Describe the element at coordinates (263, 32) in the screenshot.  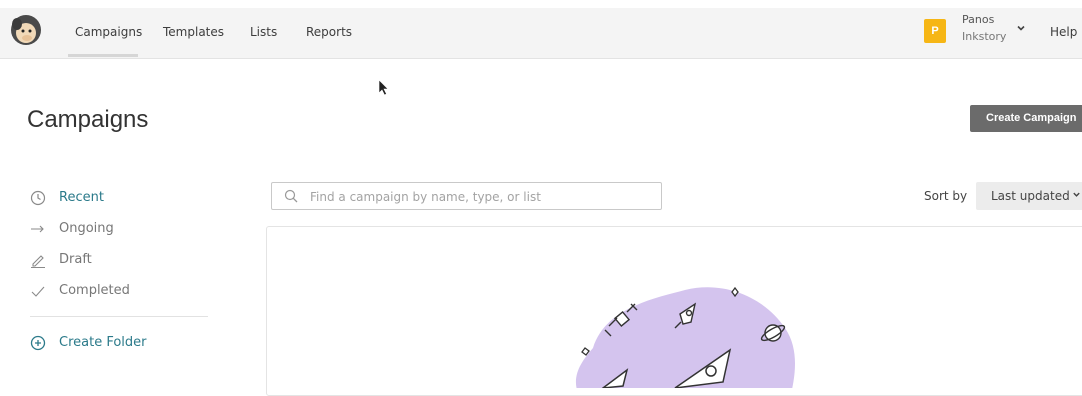
I see `nav-lists: Lists` at that location.